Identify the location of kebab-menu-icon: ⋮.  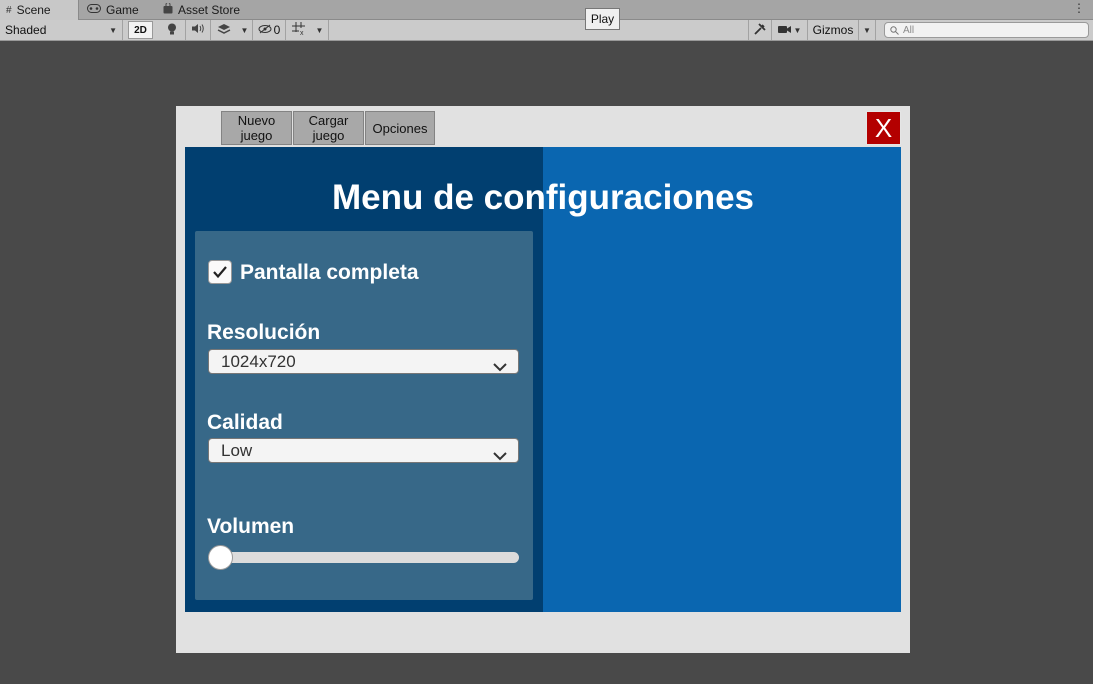
(1079, 8).